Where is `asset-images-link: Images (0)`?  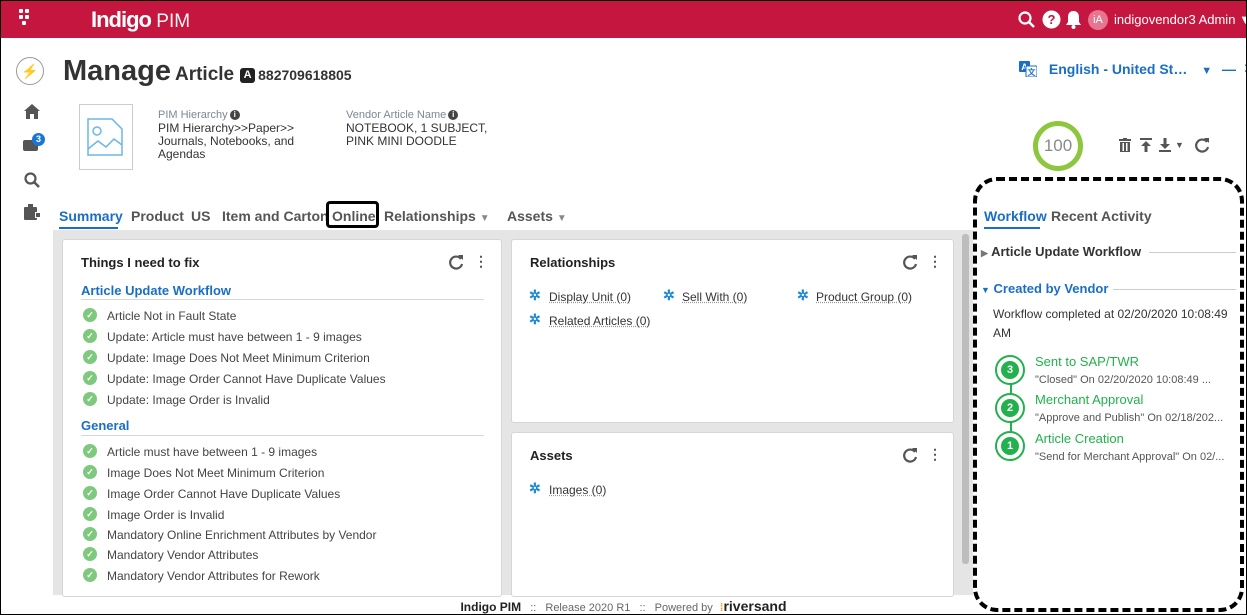 asset-images-link: Images (0) is located at coordinates (577, 490).